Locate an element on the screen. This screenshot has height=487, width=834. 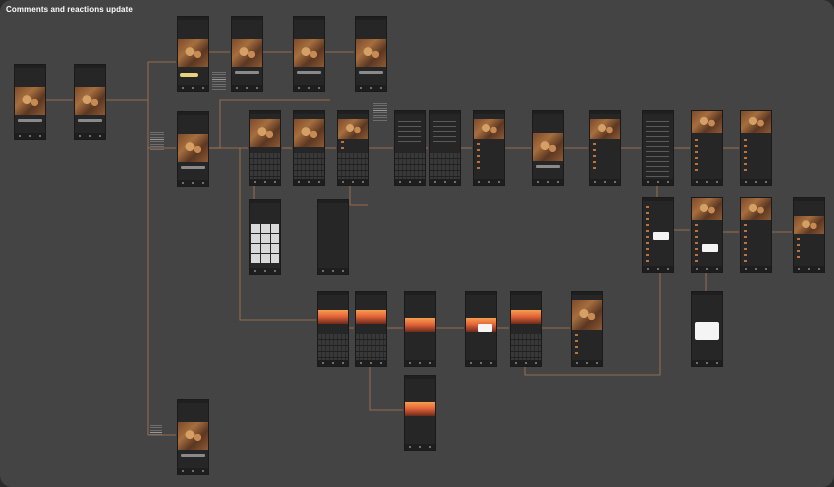
screen-sunset-popup is located at coordinates (481, 329).